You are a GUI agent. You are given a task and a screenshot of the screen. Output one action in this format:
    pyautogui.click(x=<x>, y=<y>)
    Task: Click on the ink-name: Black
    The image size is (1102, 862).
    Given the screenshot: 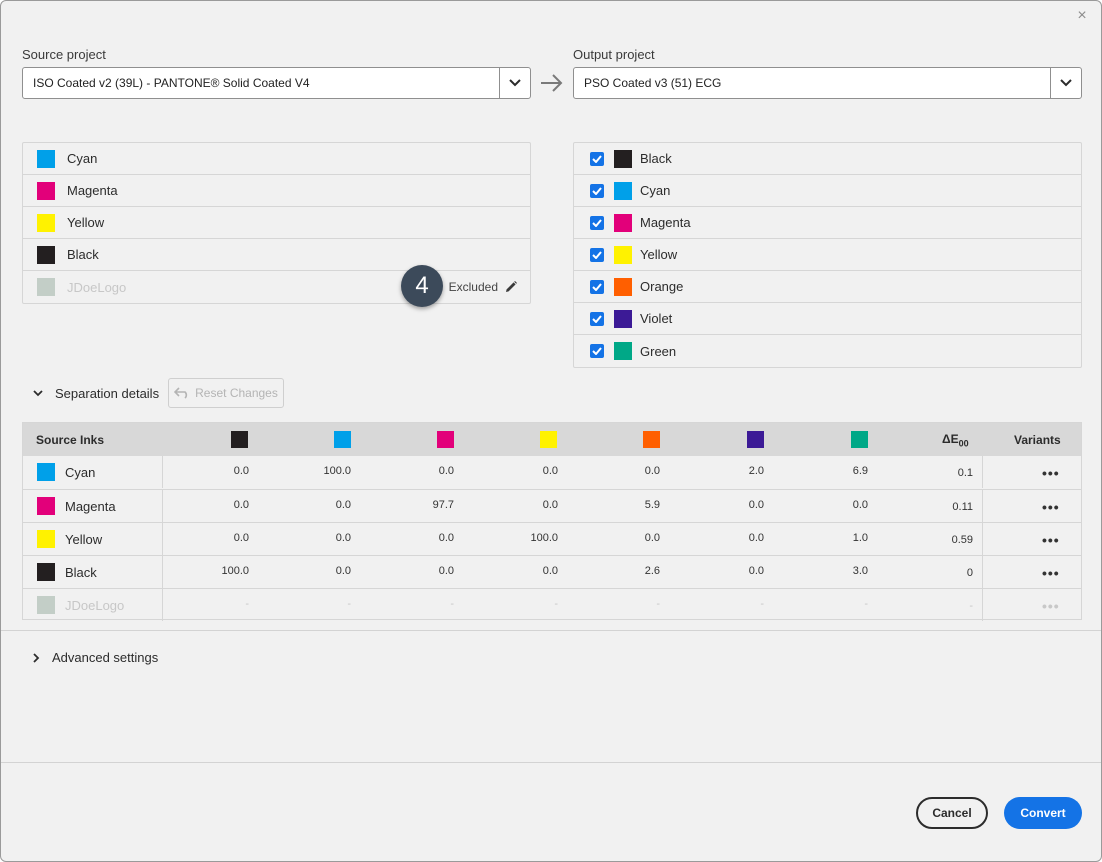 What is the action you would take?
    pyautogui.click(x=81, y=572)
    